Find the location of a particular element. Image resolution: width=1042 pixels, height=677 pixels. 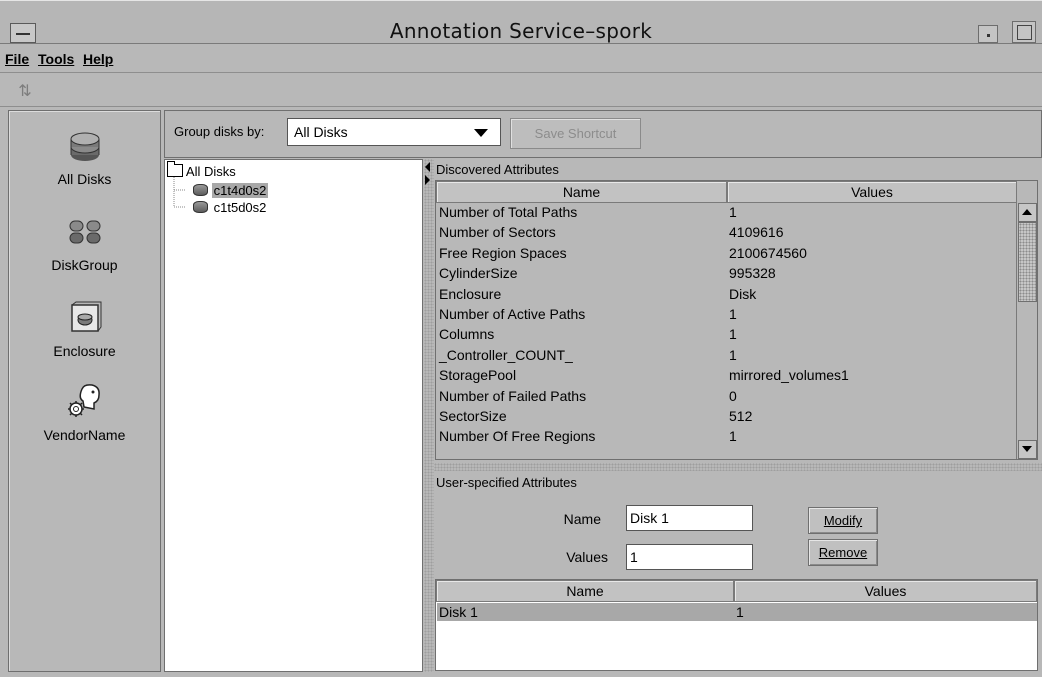

attribute-row: Free Region Spaces 2100674560 is located at coordinates (729, 253).